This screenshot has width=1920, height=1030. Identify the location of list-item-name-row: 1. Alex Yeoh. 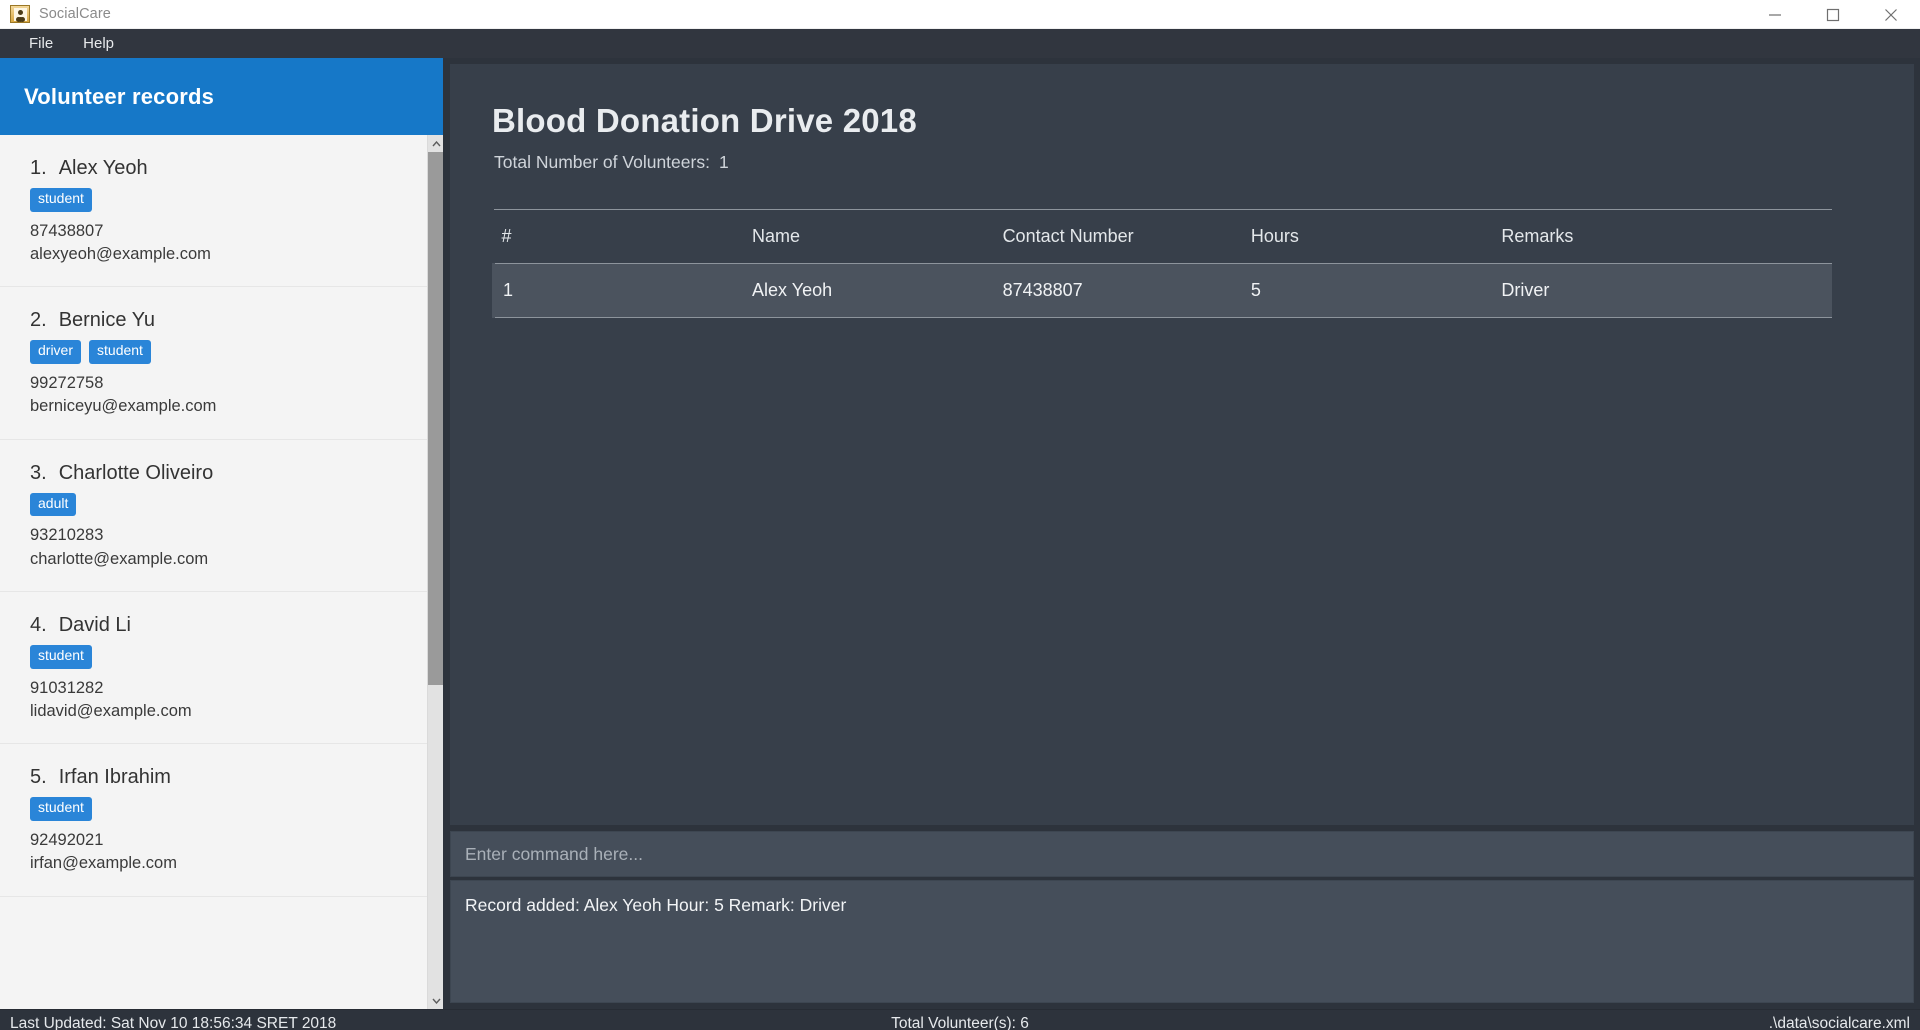
(228, 168).